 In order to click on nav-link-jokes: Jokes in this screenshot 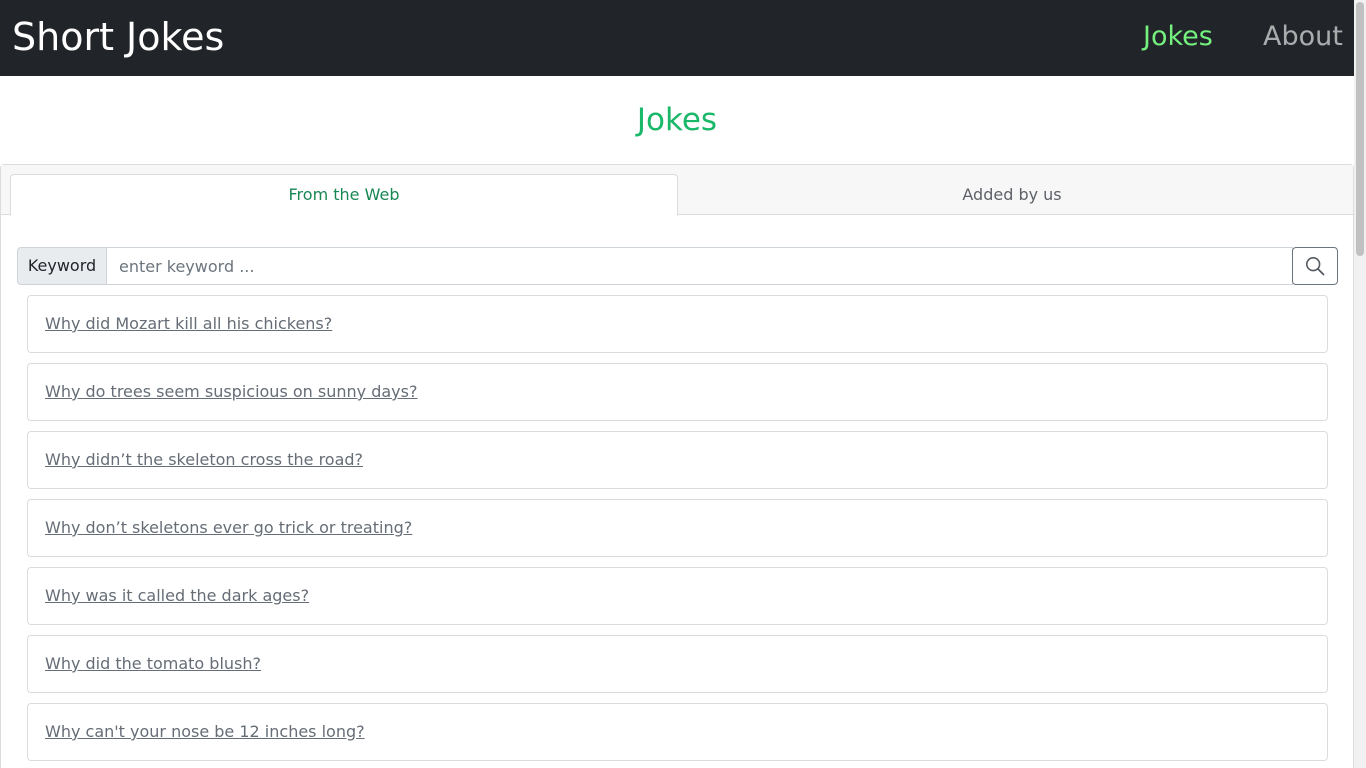, I will do `click(1178, 37)`.